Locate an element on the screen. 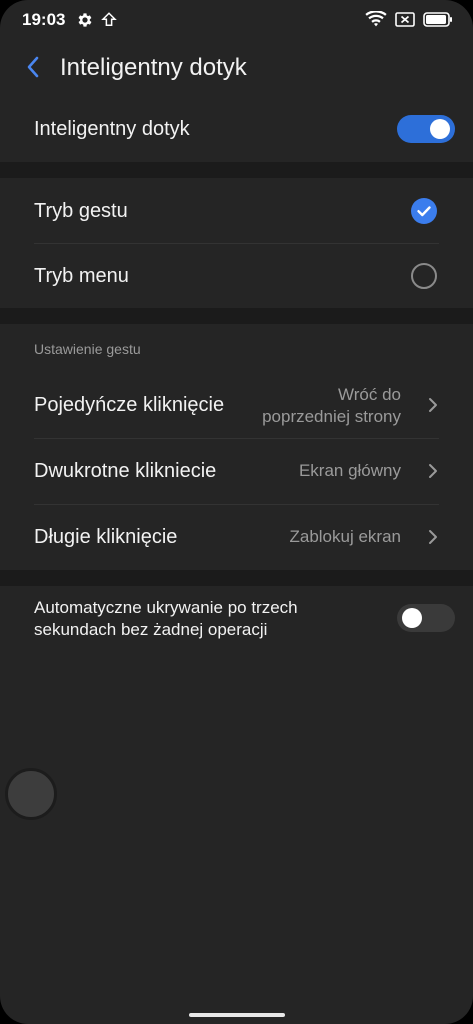 The width and height of the screenshot is (473, 1024). home-indicator is located at coordinates (237, 1015).